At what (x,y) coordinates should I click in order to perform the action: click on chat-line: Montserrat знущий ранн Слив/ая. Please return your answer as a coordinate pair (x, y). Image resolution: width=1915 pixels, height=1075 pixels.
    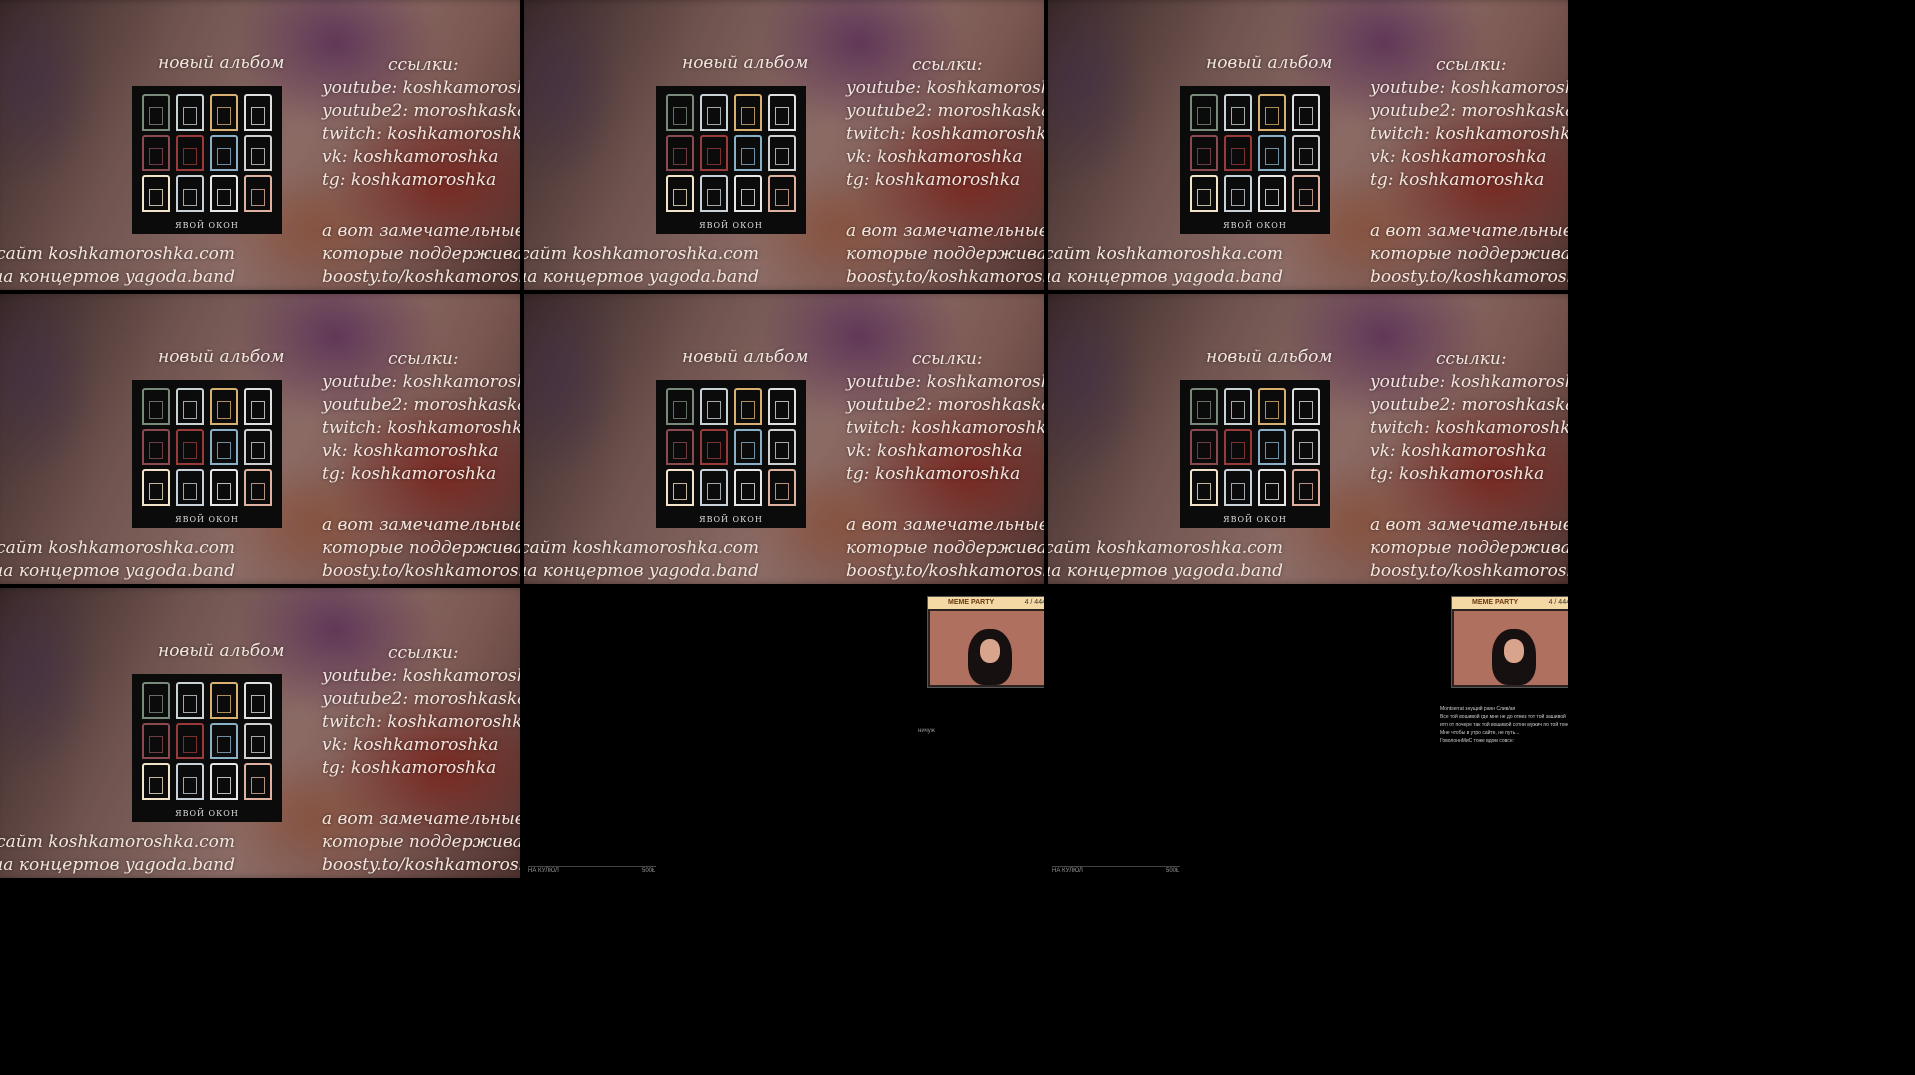
    Looking at the image, I should click on (1478, 709).